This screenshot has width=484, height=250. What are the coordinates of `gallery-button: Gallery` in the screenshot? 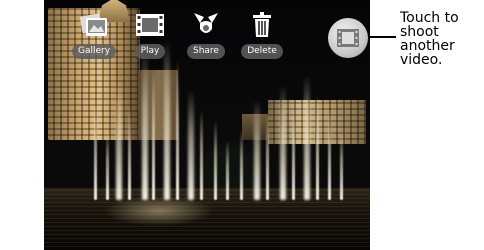 It's located at (94, 40).